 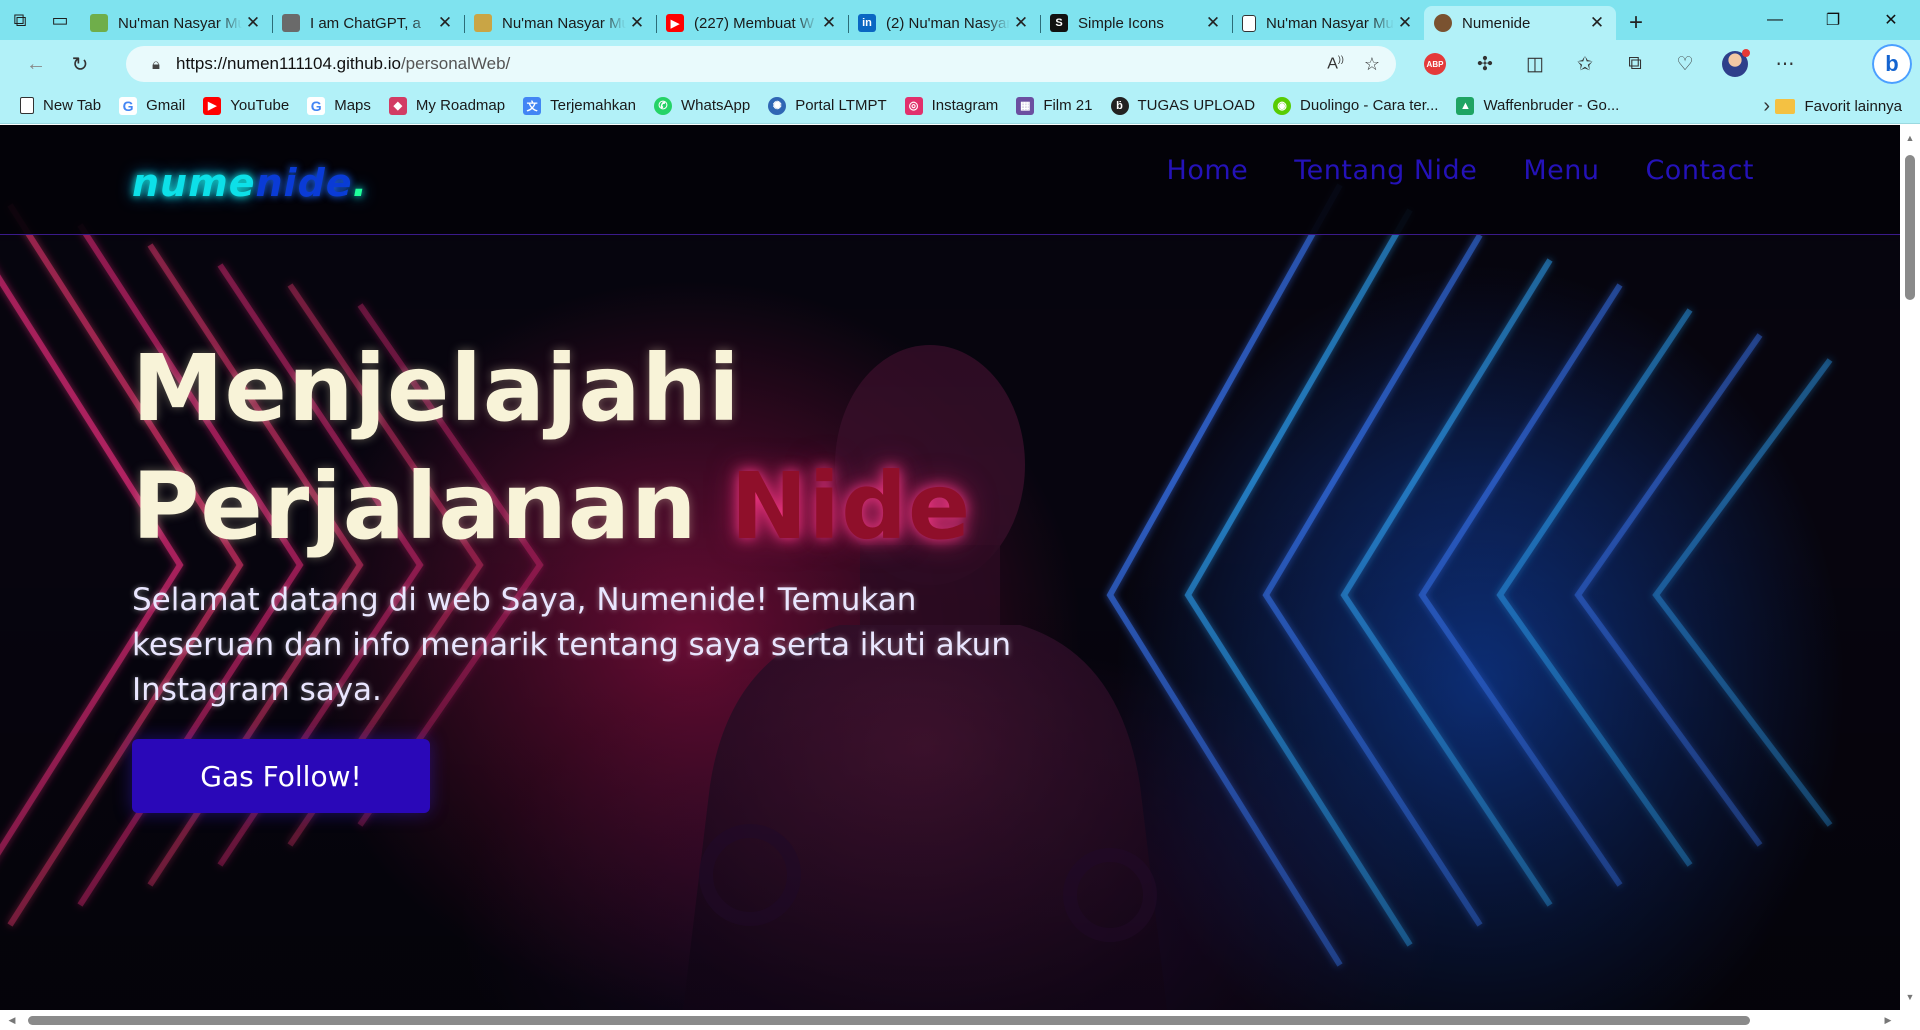 I want to click on horizontal-scrollbar: ◀ ▶, so click(x=960, y=1020).